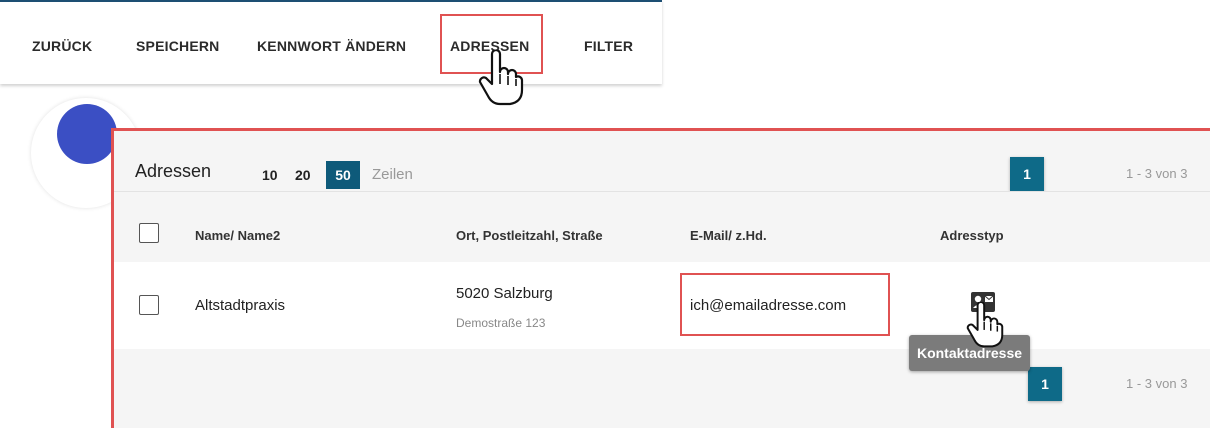 The image size is (1210, 428). What do you see at coordinates (972, 235) in the screenshot?
I see `column-header-address-type: Adresstyp` at bounding box center [972, 235].